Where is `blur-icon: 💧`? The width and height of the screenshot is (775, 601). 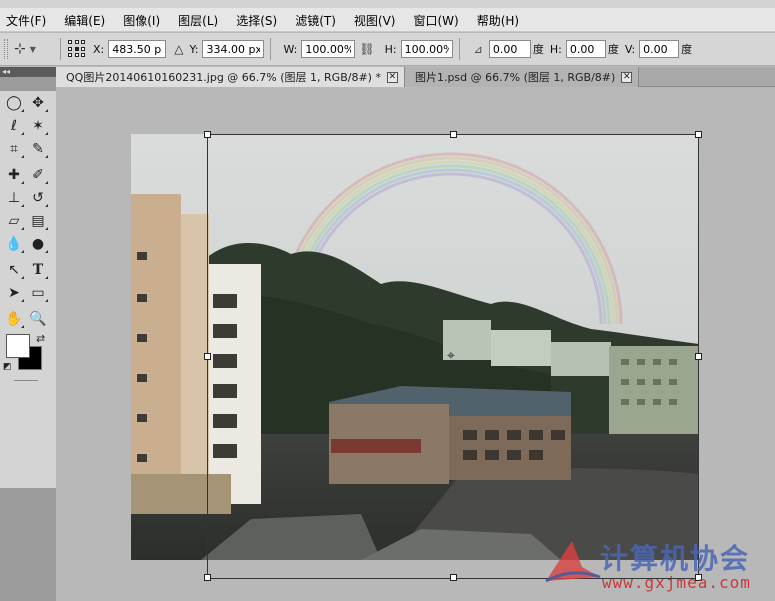 blur-icon: 💧 is located at coordinates (14, 244).